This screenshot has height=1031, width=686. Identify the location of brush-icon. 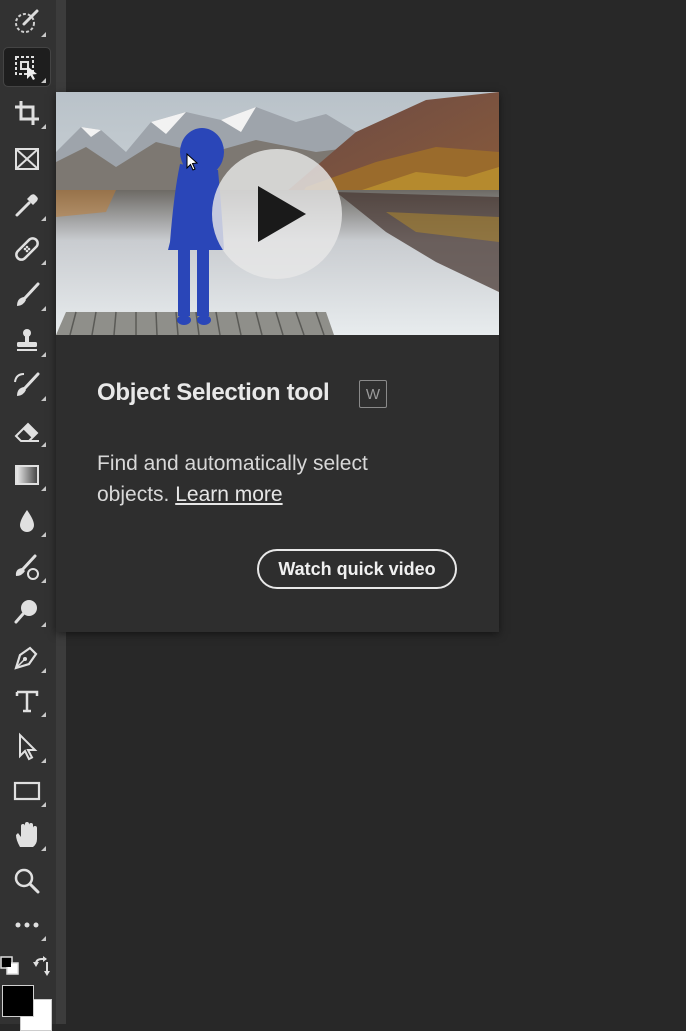
(28, 294).